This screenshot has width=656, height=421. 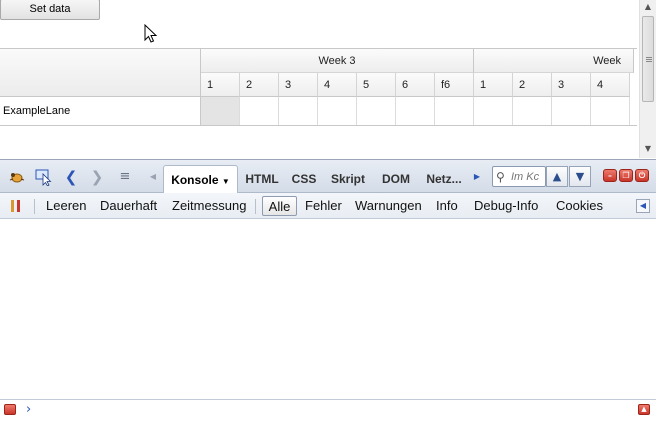 What do you see at coordinates (50, 10) in the screenshot?
I see `set-data-button: Set data` at bounding box center [50, 10].